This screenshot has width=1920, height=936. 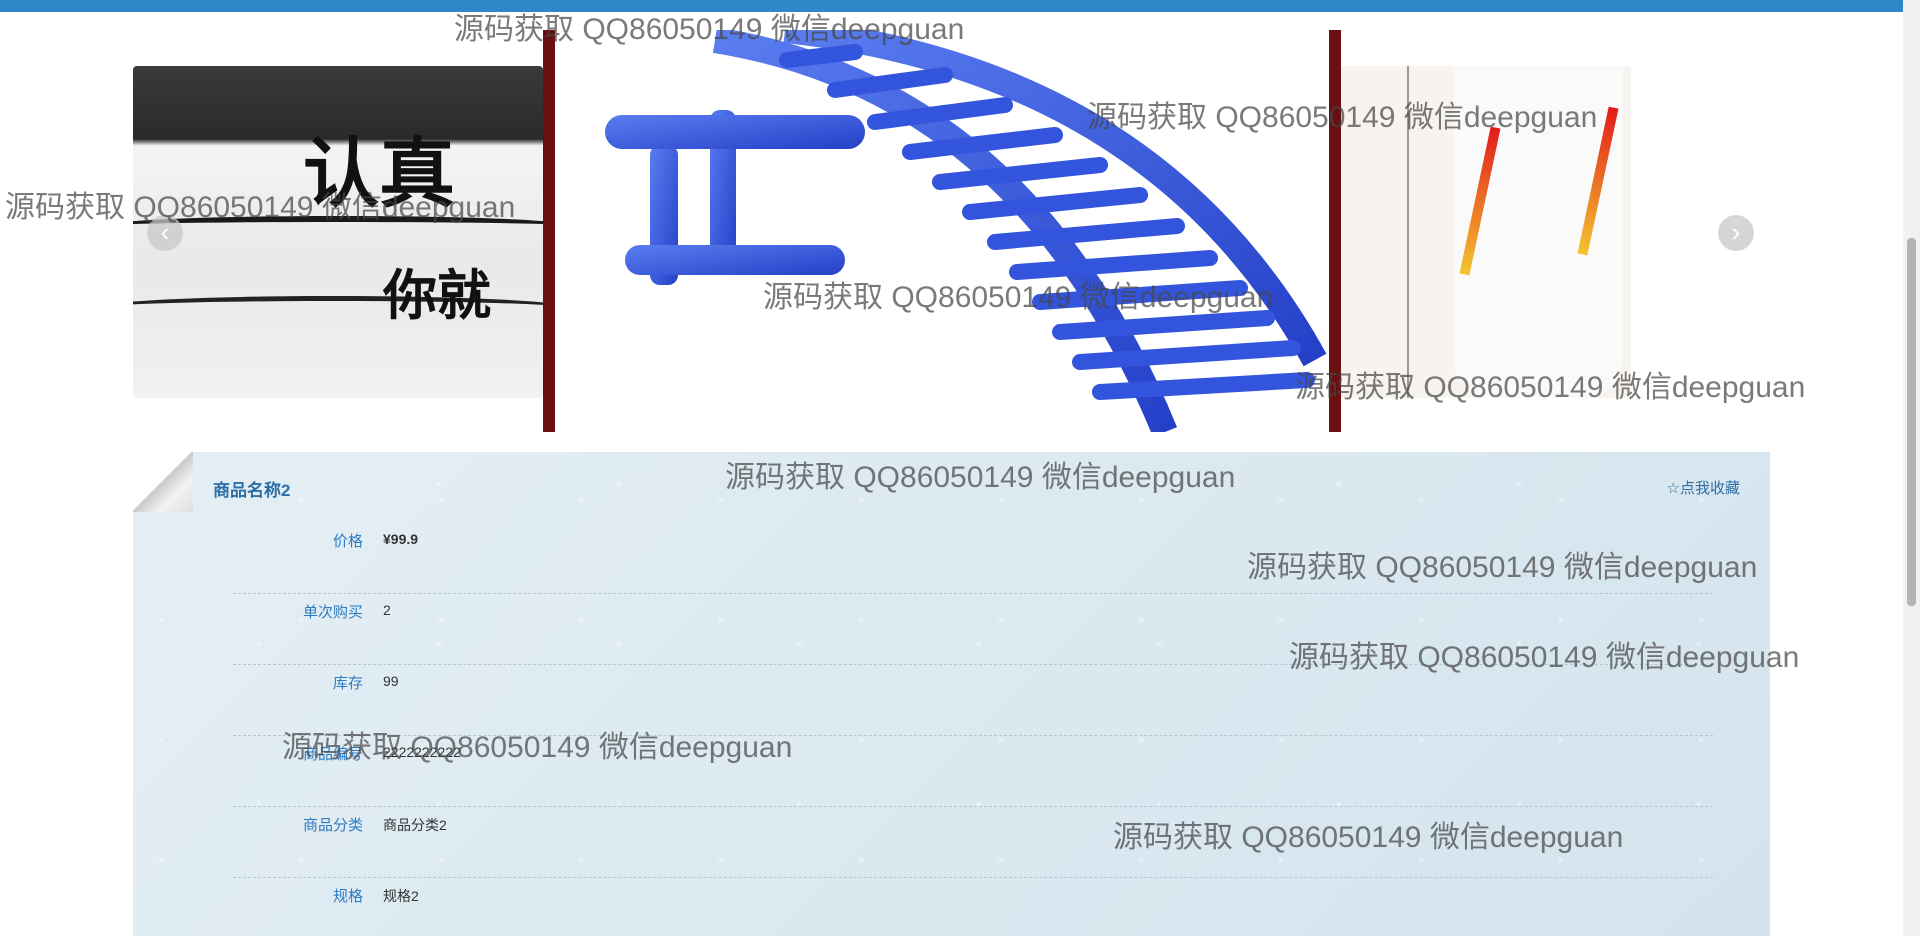 What do you see at coordinates (973, 771) in the screenshot?
I see `detail-row-product-code: 商品编号 2222222222` at bounding box center [973, 771].